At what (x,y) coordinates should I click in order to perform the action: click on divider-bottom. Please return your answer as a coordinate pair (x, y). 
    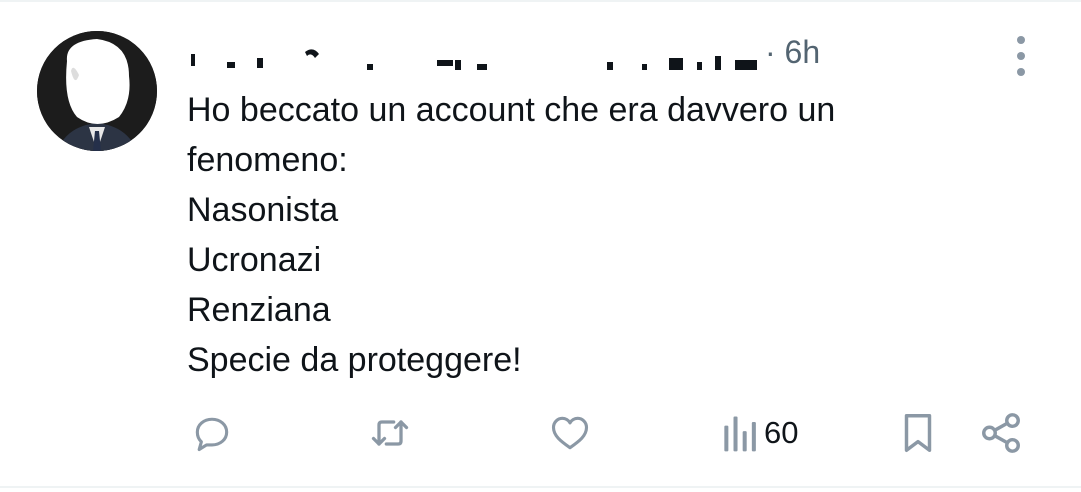
    Looking at the image, I should click on (540, 487).